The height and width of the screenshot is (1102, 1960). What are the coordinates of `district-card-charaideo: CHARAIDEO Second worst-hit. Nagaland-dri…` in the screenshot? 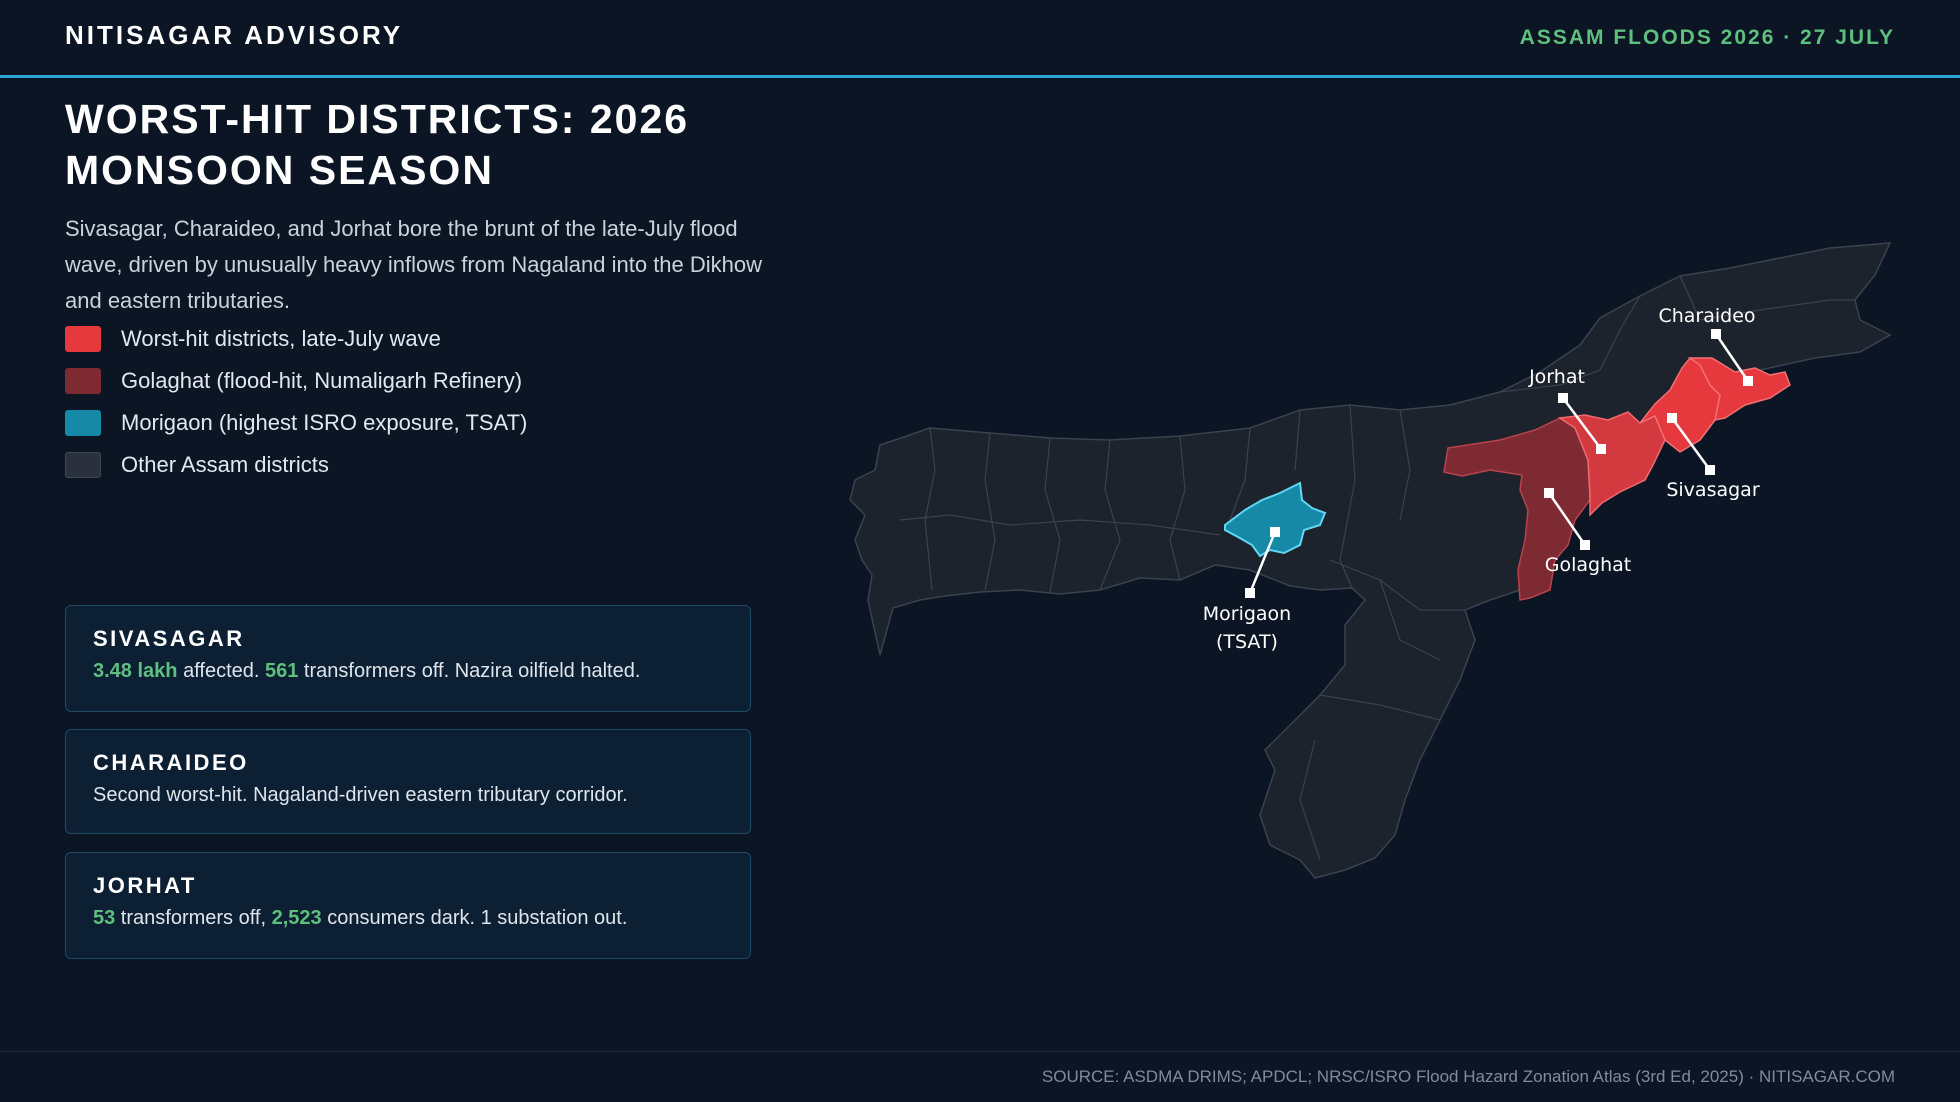 It's located at (408, 781).